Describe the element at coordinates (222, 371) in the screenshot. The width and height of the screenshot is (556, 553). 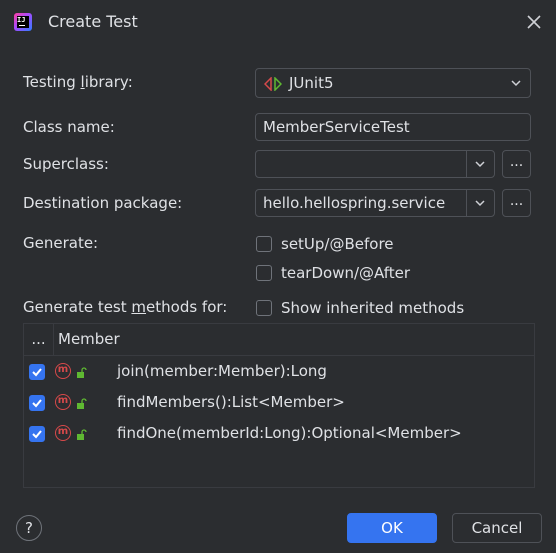
I see `row-method-signature: join(member:Member):Long` at that location.